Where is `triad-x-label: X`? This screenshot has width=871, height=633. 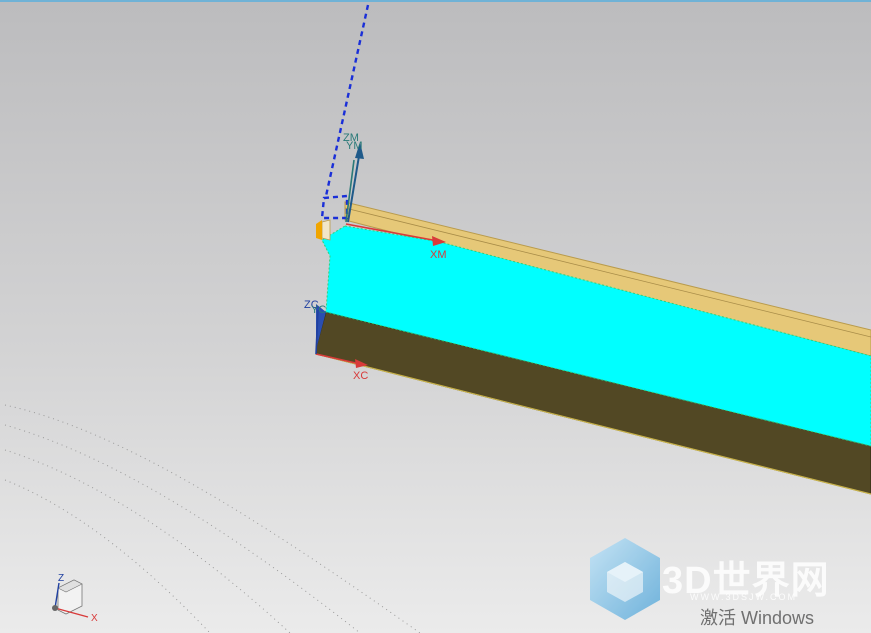 triad-x-label: X is located at coordinates (94, 618).